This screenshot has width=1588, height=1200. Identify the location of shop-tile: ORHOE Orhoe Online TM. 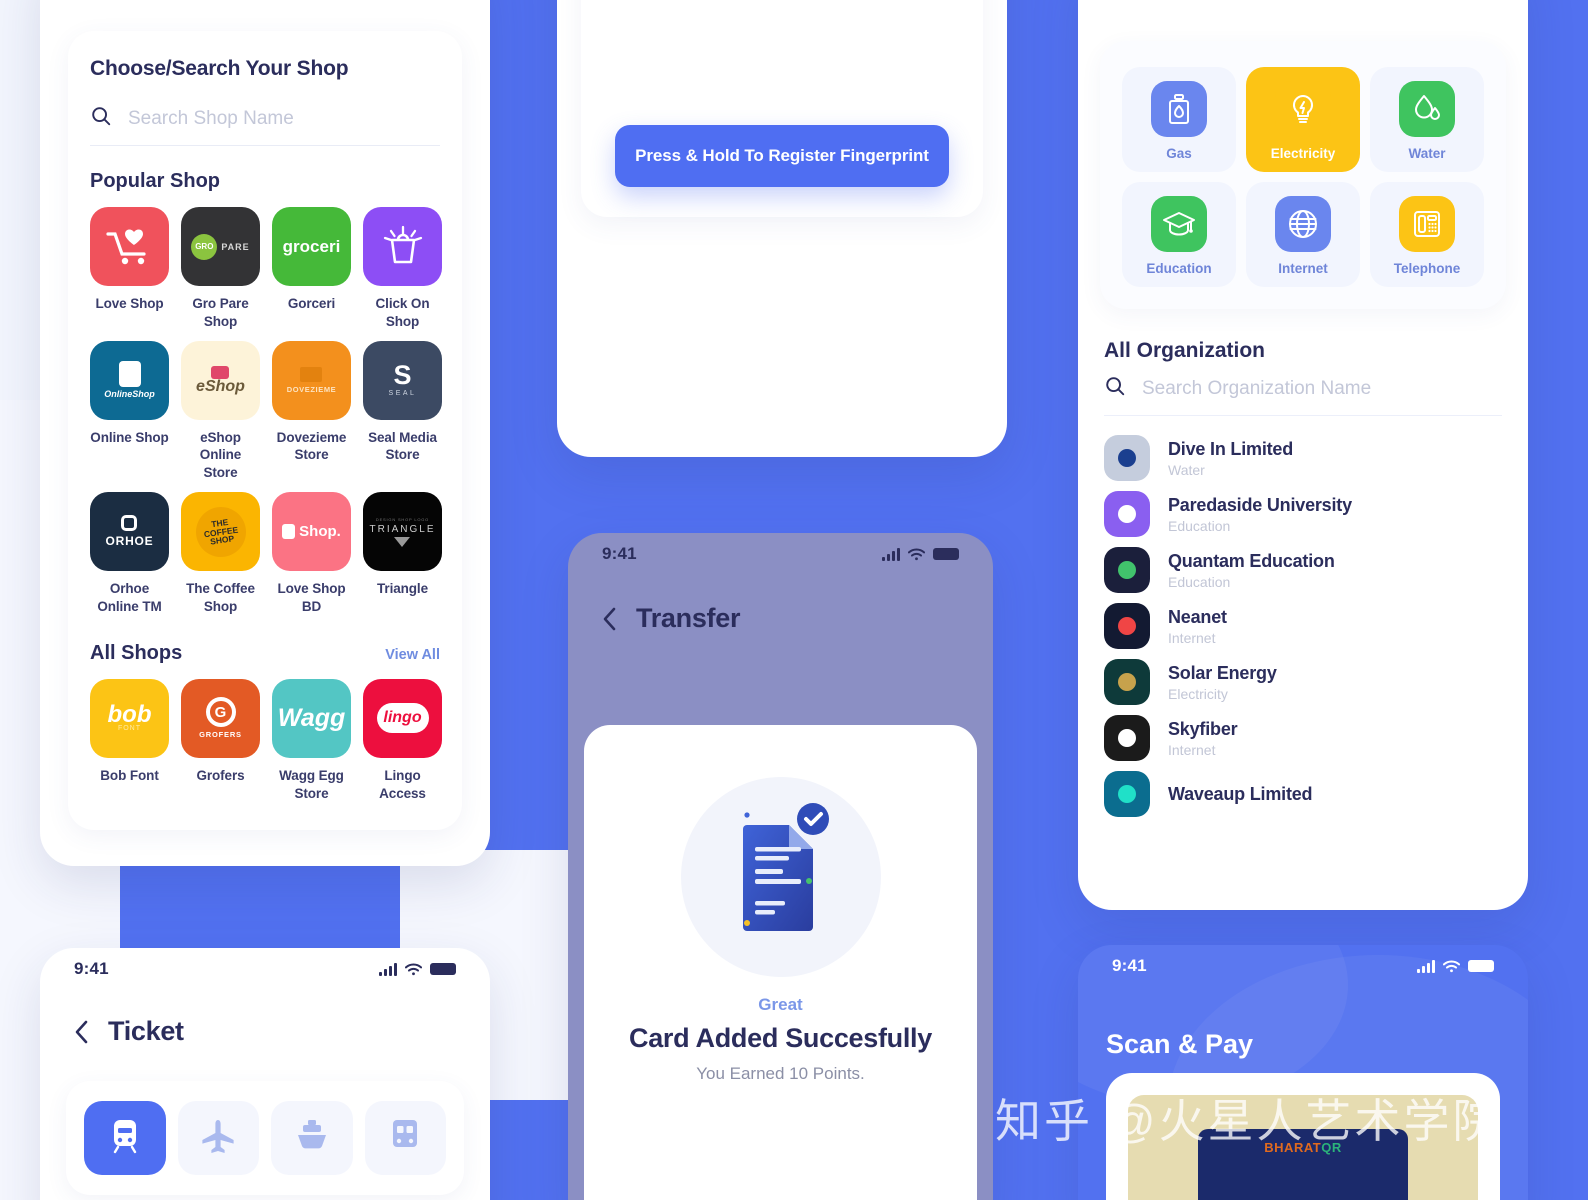
(129, 554).